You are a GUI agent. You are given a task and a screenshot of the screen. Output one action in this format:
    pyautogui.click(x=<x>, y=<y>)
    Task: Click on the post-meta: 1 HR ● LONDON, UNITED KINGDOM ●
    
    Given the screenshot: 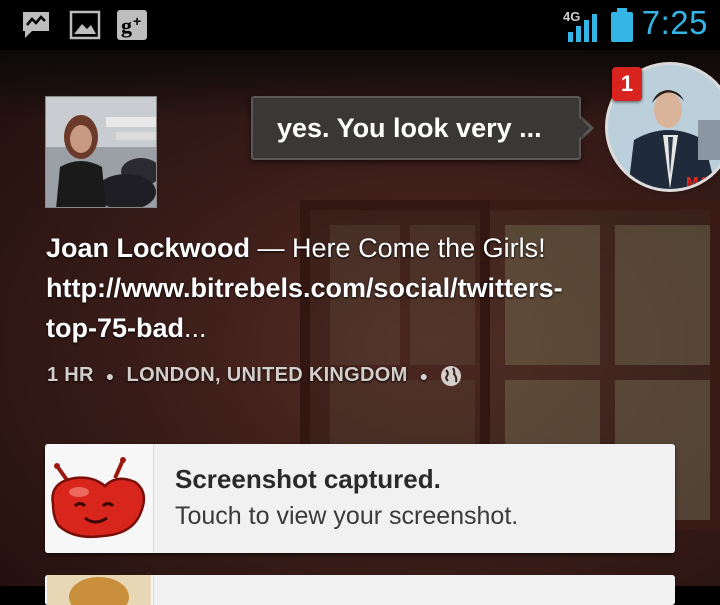 What is the action you would take?
    pyautogui.click(x=254, y=375)
    